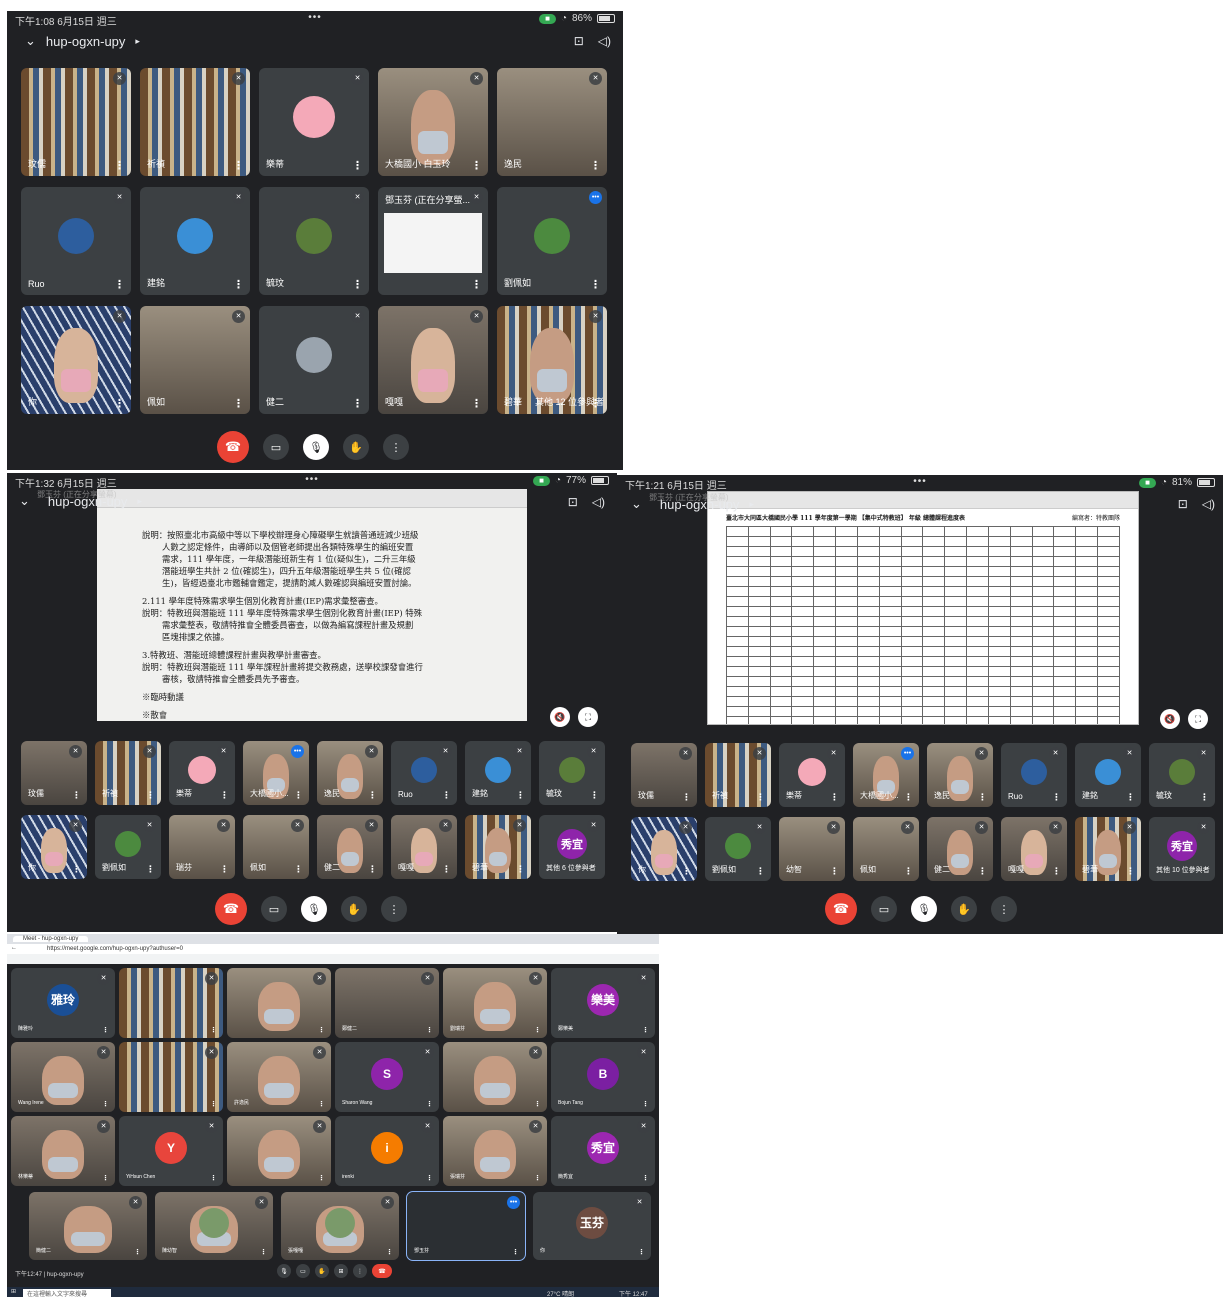 The image size is (1223, 1298). What do you see at coordinates (603, 1003) in the screenshot?
I see `participant-tile: 樂美 ✕ 鄭樂美 ⋮` at bounding box center [603, 1003].